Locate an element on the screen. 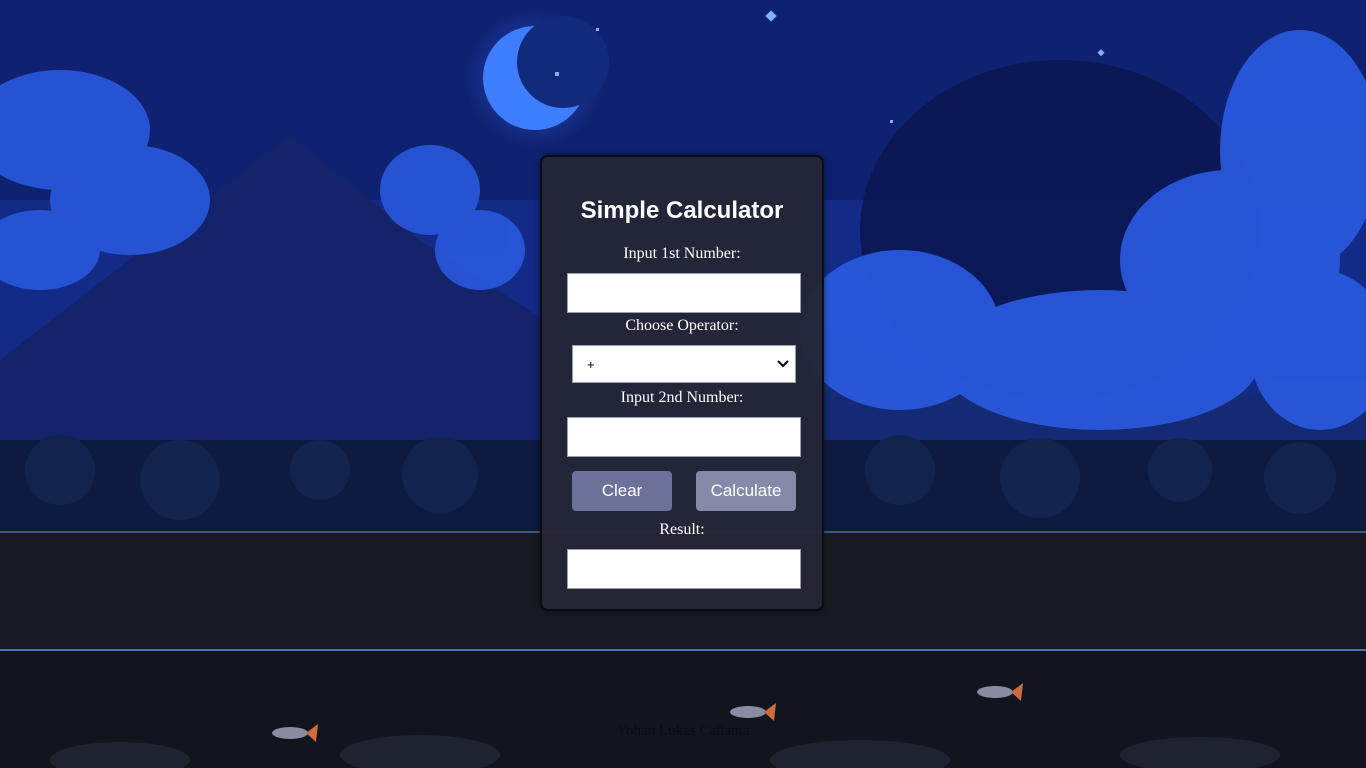 The height and width of the screenshot is (768, 1366). chevron-down-icon is located at coordinates (783, 364).